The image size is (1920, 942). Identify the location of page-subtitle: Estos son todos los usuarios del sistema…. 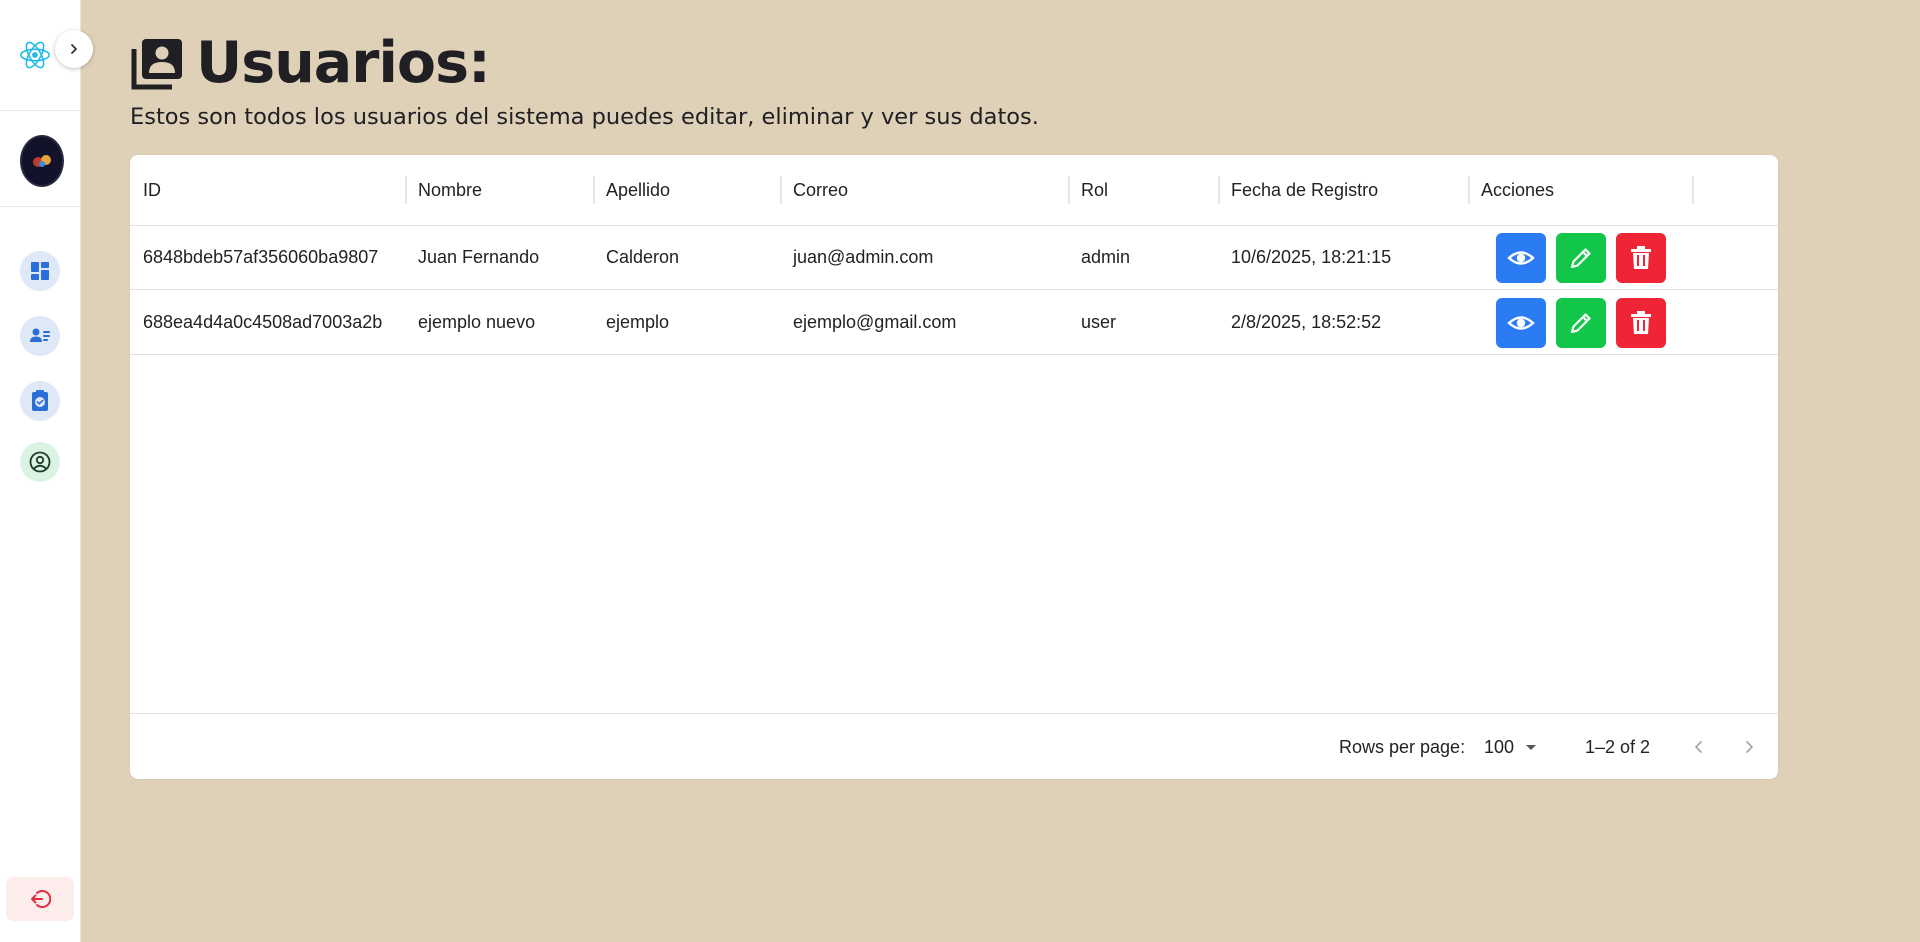
(584, 117).